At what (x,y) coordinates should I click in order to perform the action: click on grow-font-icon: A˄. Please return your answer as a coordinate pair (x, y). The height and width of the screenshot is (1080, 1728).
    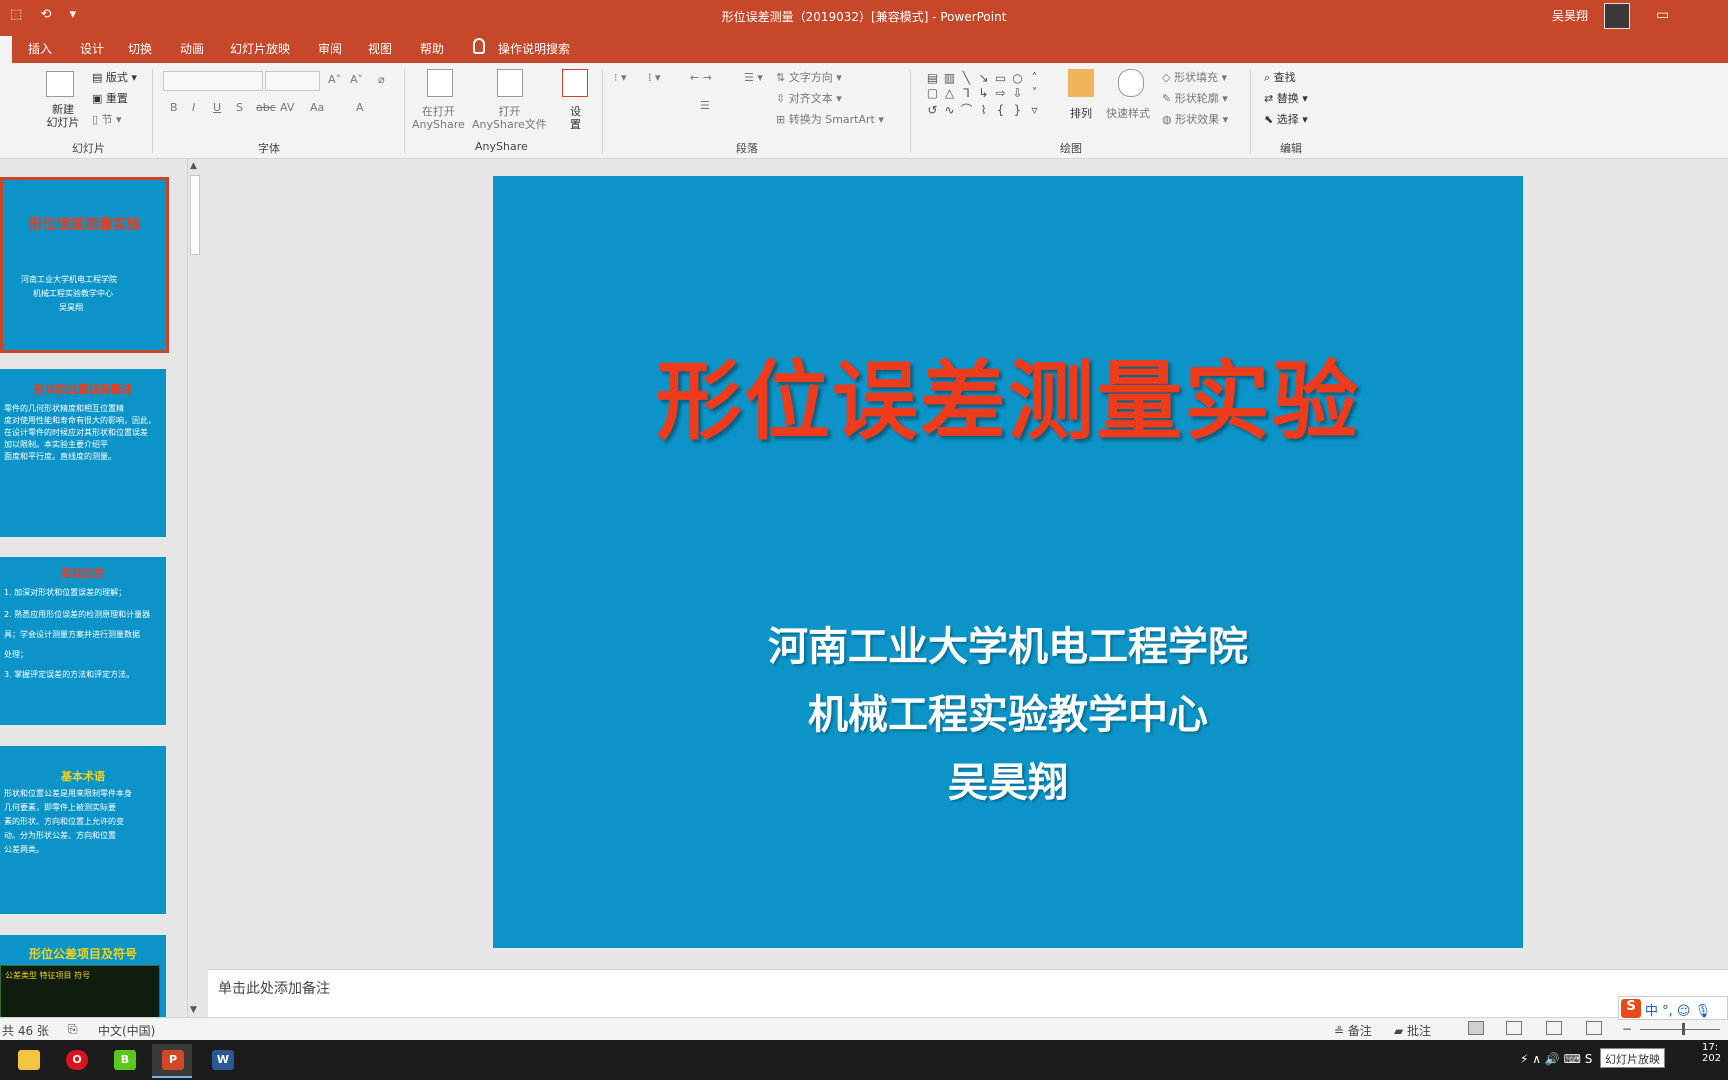
    Looking at the image, I should click on (334, 79).